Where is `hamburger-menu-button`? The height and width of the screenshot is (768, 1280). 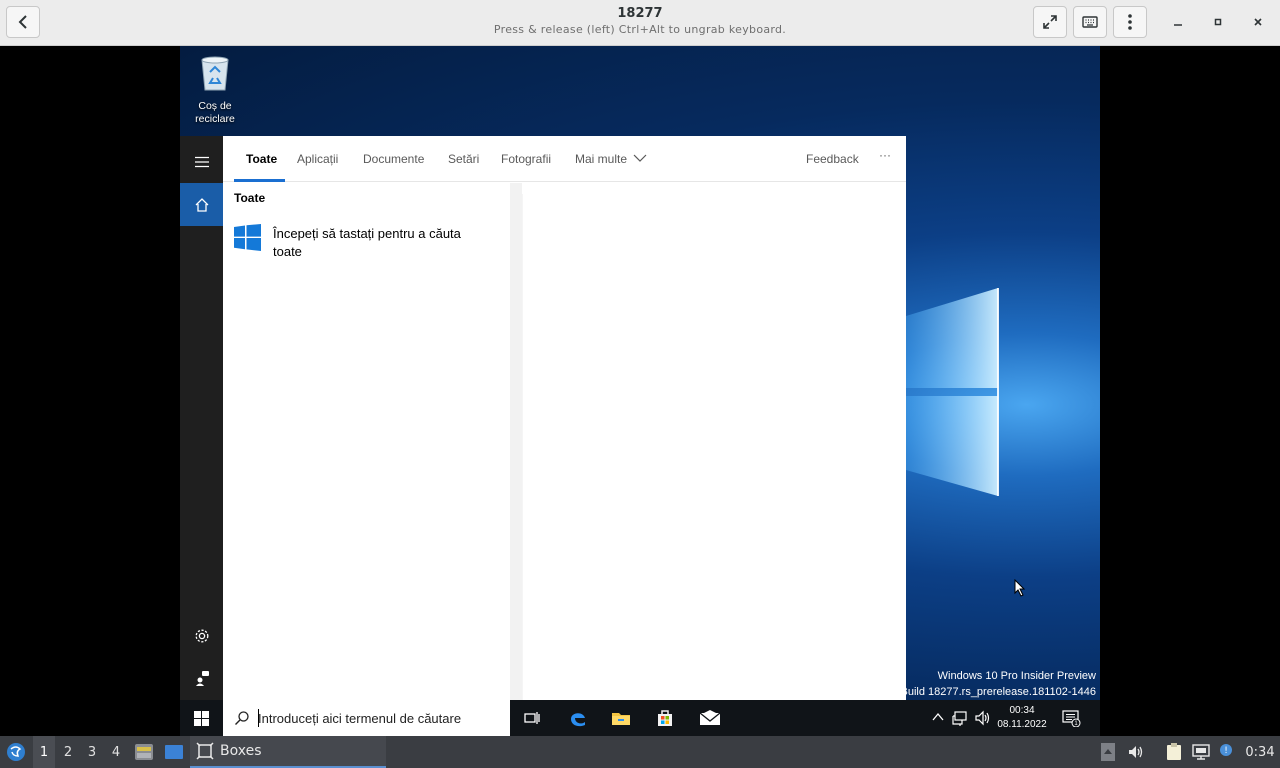
hamburger-menu-button is located at coordinates (201, 161).